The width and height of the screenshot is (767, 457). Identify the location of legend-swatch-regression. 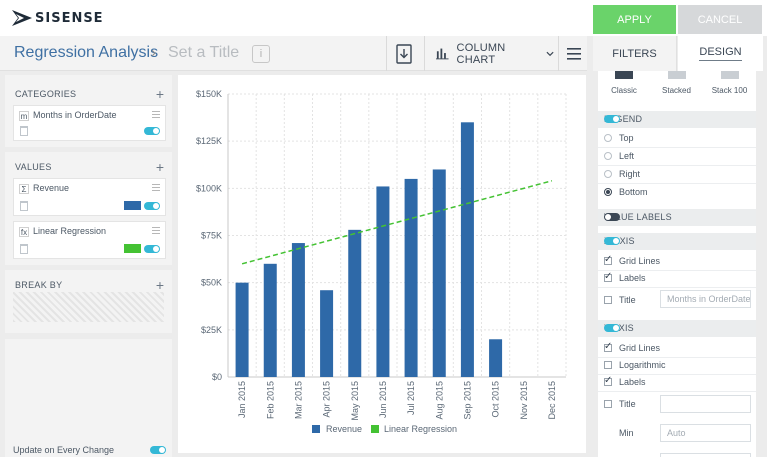
(375, 429).